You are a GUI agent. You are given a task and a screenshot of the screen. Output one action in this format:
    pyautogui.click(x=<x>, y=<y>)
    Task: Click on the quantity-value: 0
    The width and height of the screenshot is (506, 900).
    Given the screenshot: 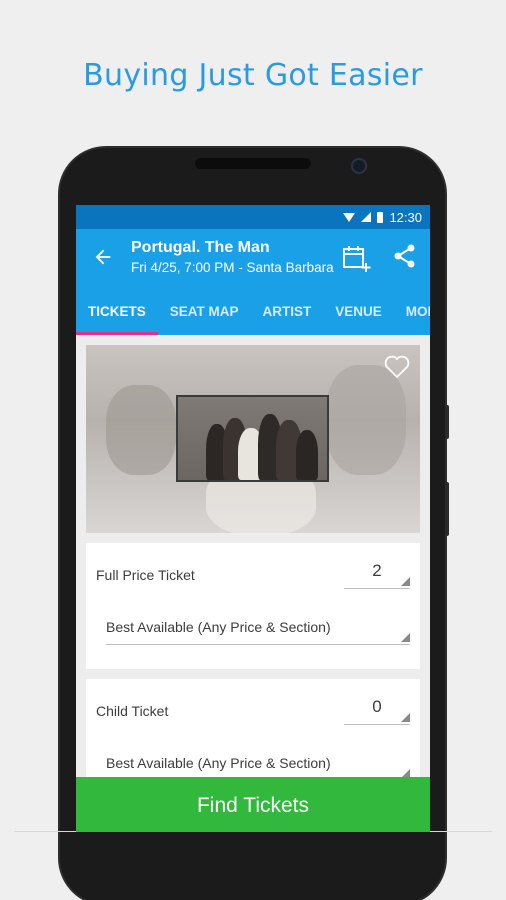 What is the action you would take?
    pyautogui.click(x=377, y=706)
    